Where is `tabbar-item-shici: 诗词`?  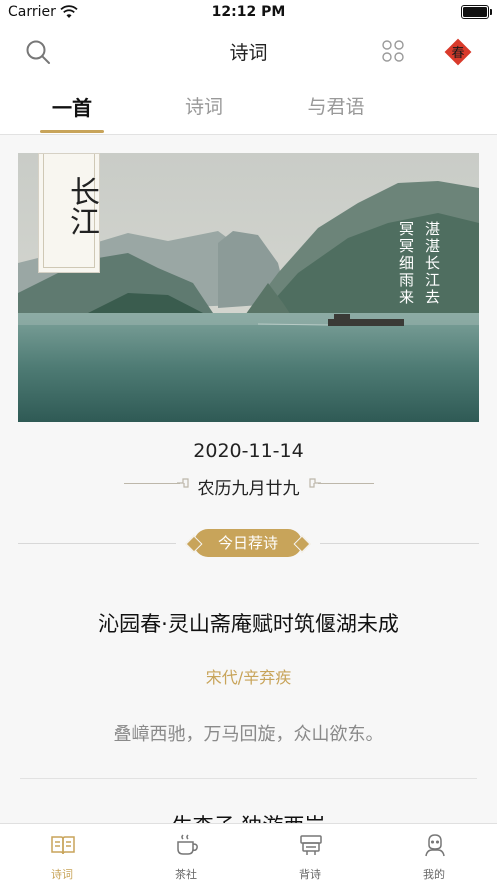
tabbar-item-shici: 诗词 is located at coordinates (62, 854).